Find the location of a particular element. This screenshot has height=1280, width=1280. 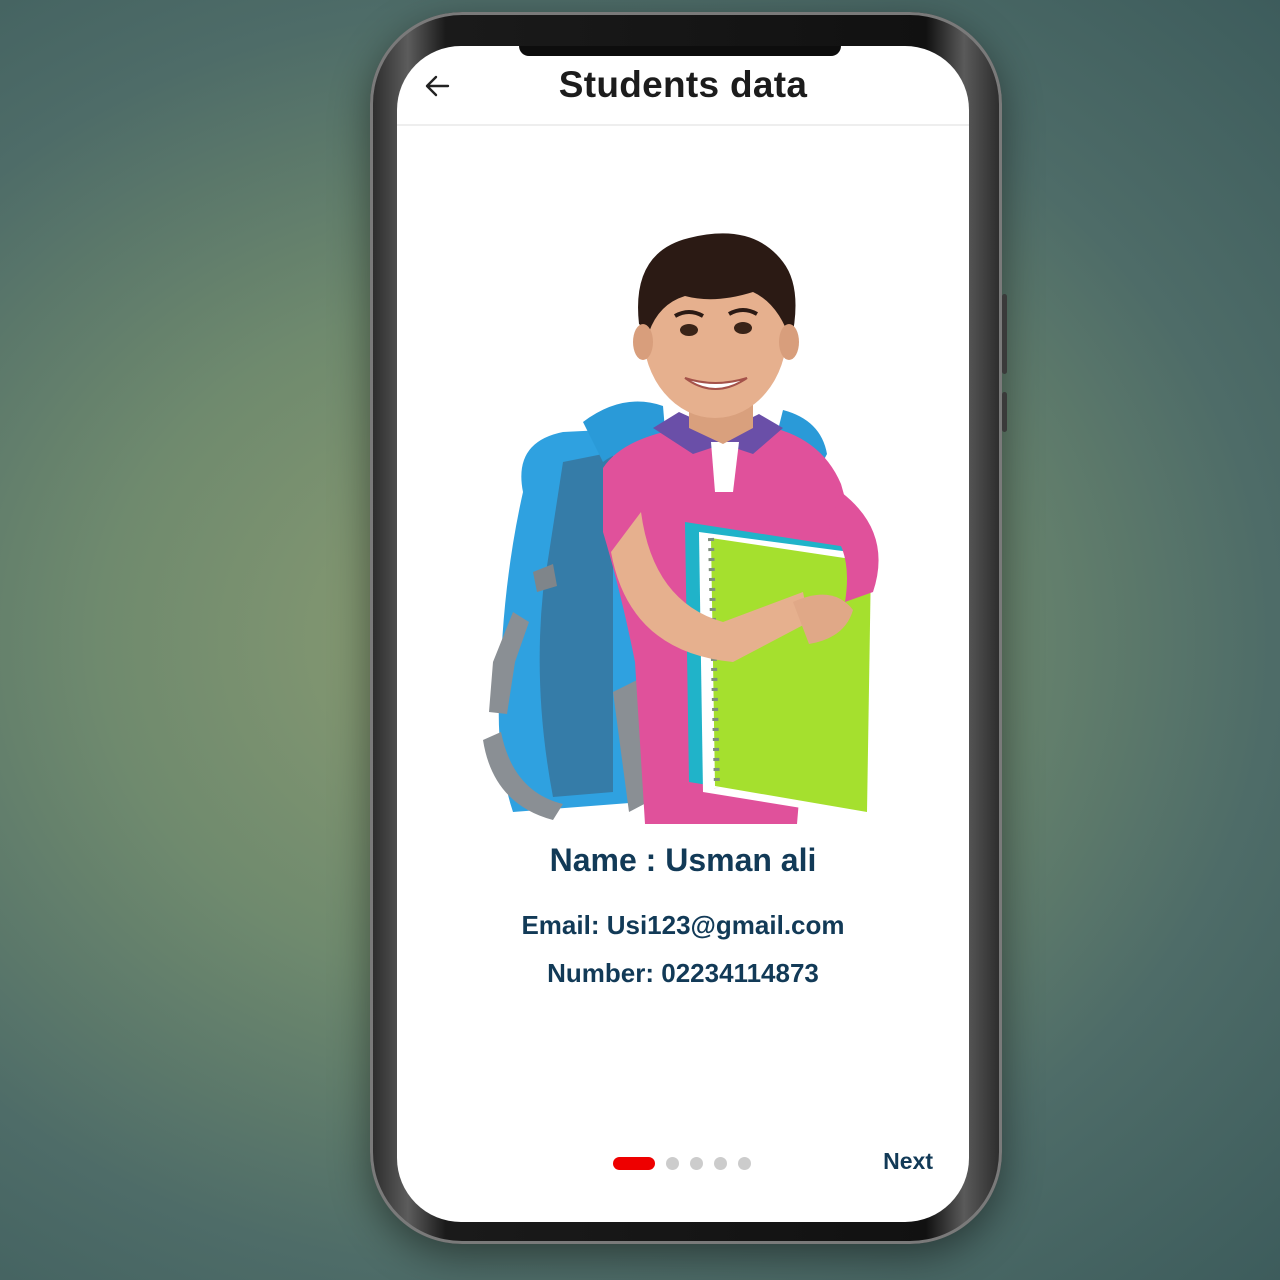

page-title: Students data is located at coordinates (683, 84).